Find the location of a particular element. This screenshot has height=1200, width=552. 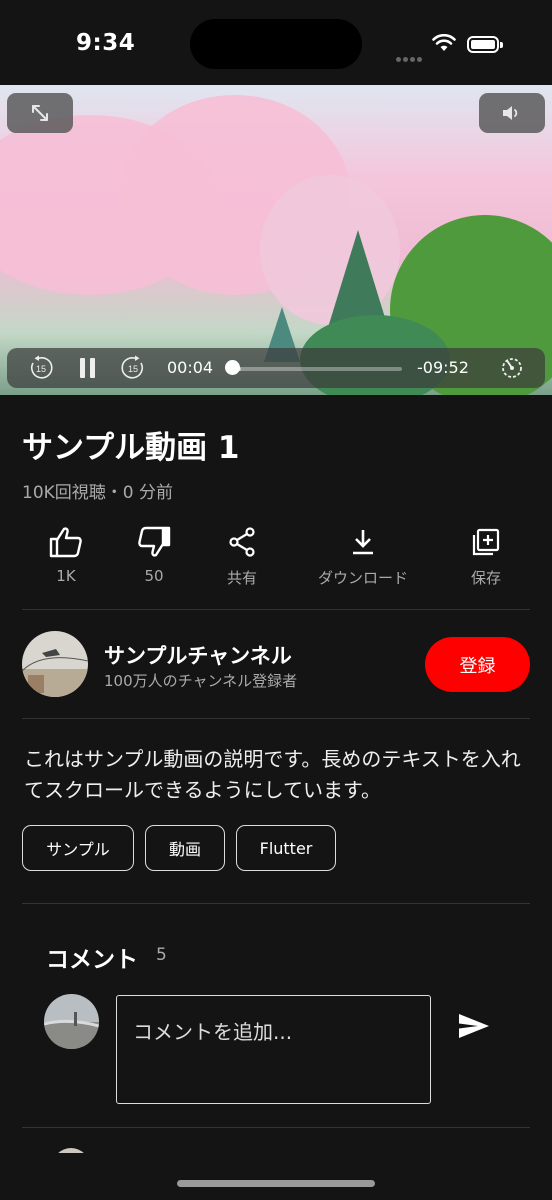

status-time: 9:34 is located at coordinates (106, 43).